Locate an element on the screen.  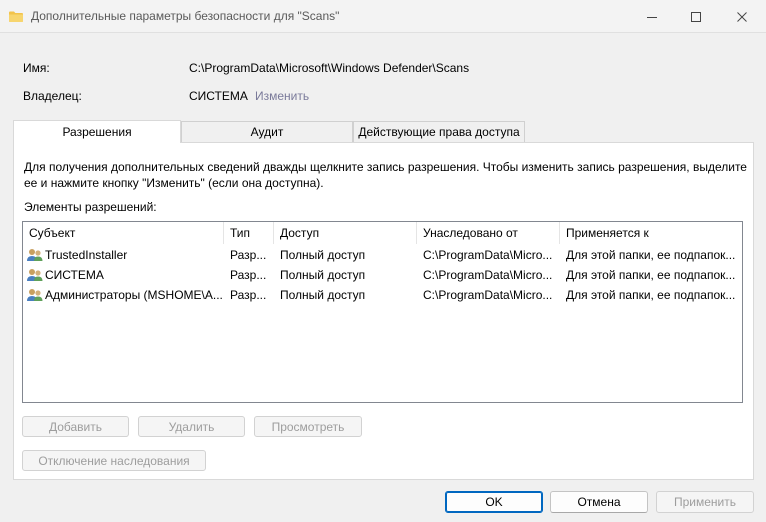
tab-audit: Аудит is located at coordinates (267, 131).